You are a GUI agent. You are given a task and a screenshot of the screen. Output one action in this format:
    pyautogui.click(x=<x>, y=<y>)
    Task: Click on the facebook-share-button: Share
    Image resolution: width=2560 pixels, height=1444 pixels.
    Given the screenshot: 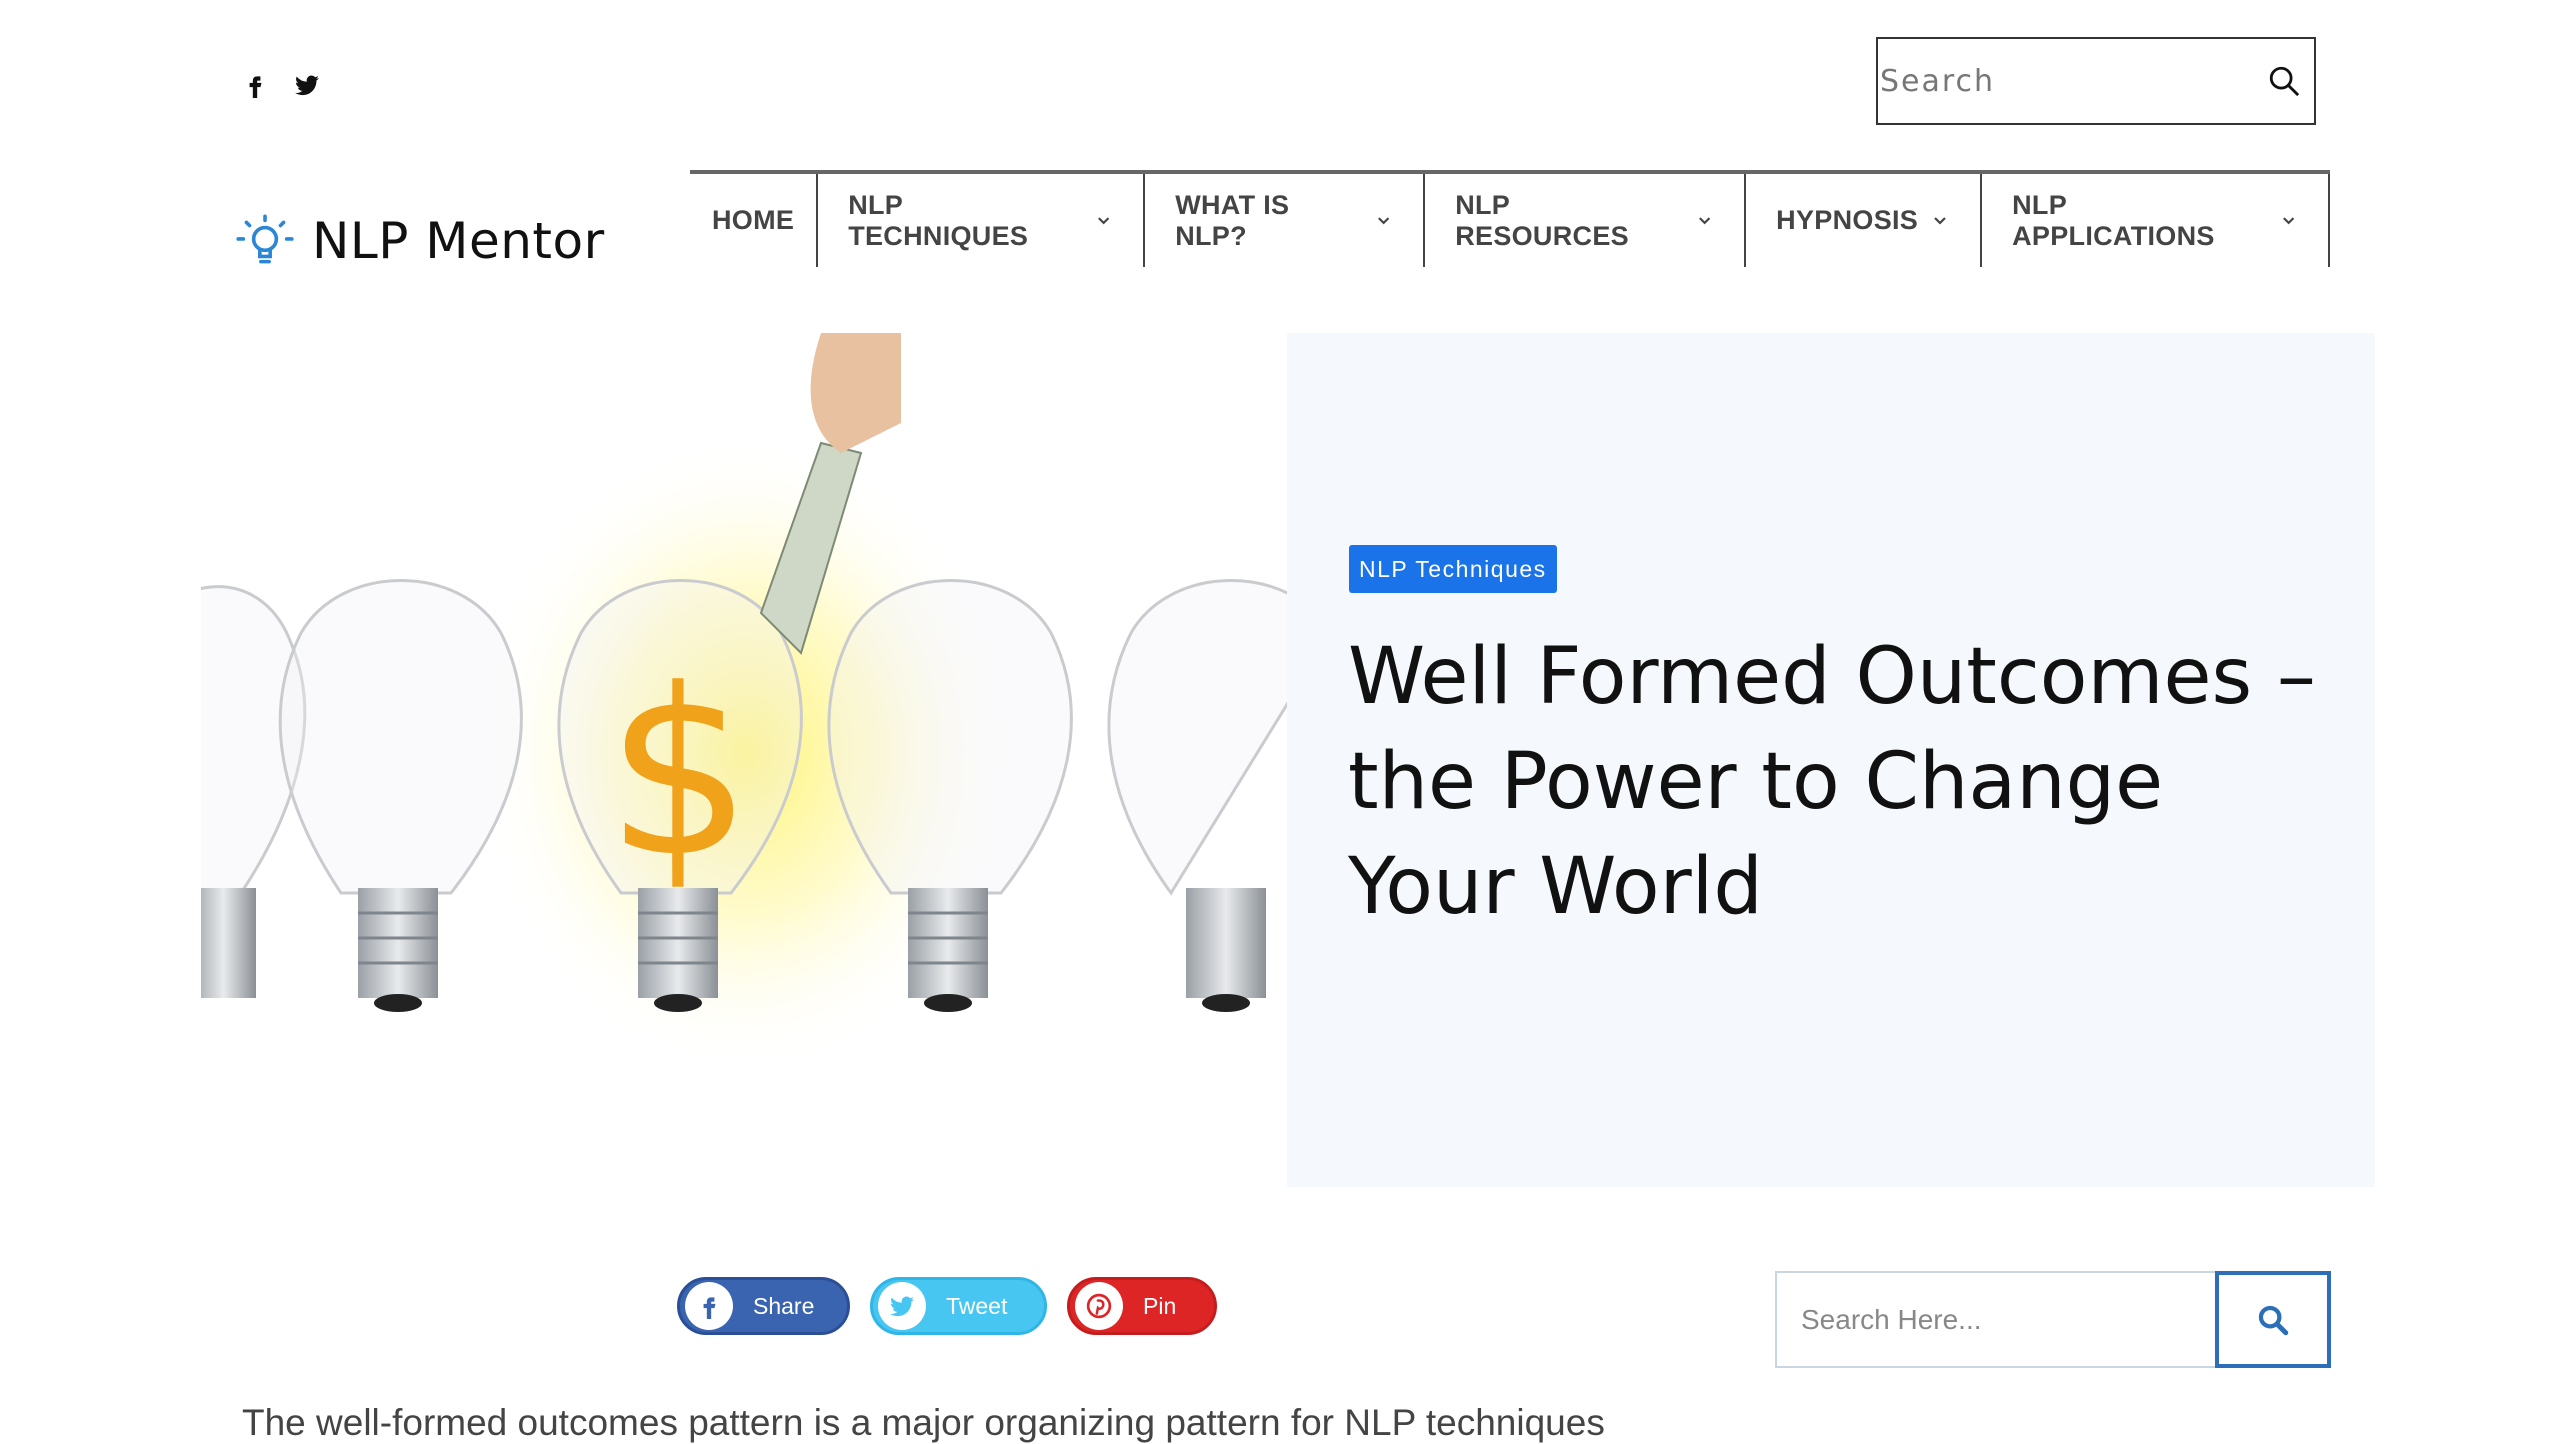 What is the action you would take?
    pyautogui.click(x=763, y=1306)
    